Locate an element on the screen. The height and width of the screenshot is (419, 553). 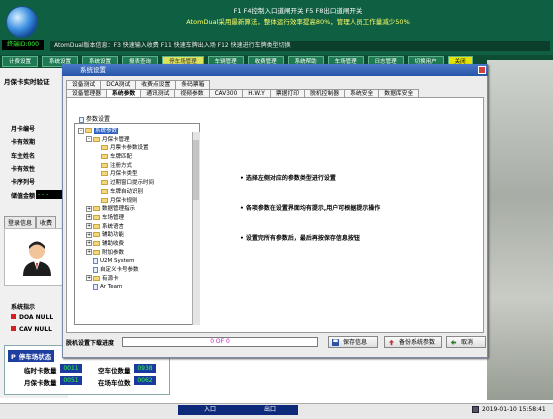
tree-node: + 数据管理指示 is located at coordinates (134, 209).